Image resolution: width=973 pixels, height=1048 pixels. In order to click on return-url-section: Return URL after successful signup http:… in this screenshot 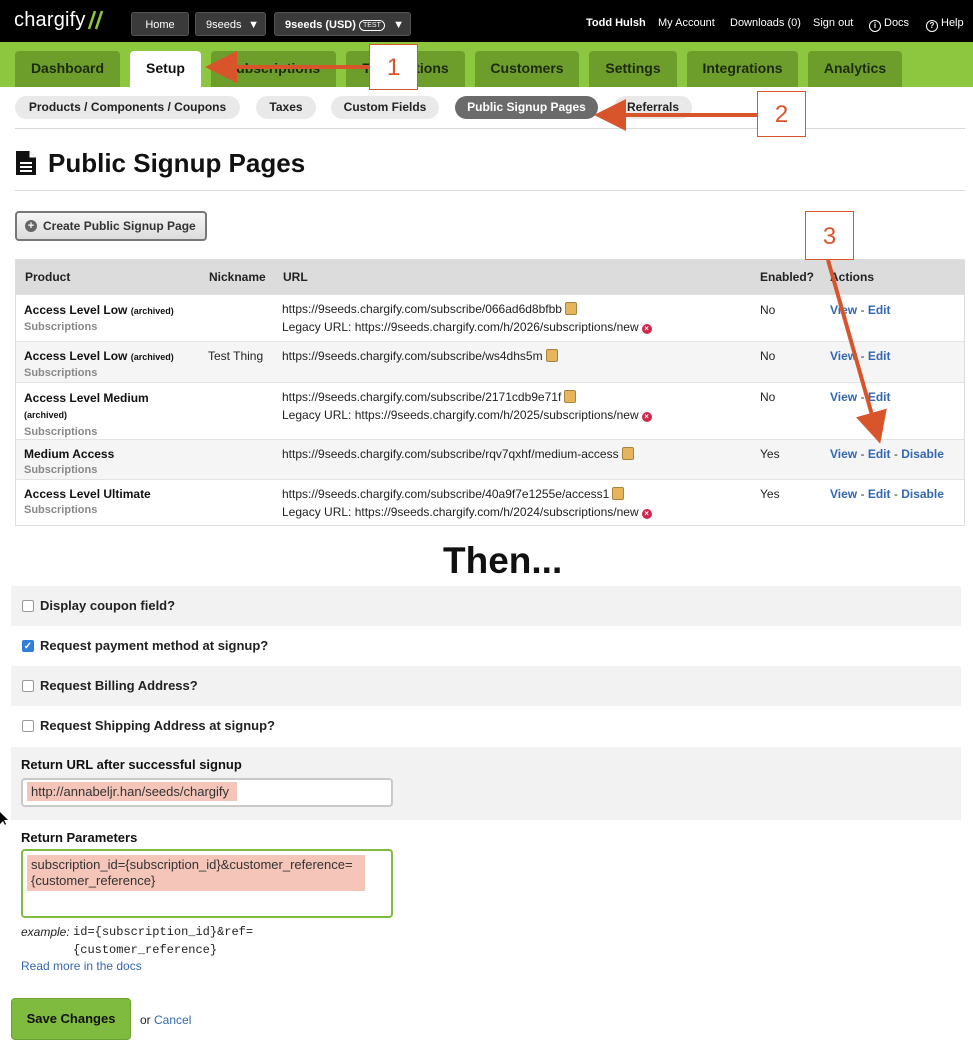, I will do `click(486, 783)`.